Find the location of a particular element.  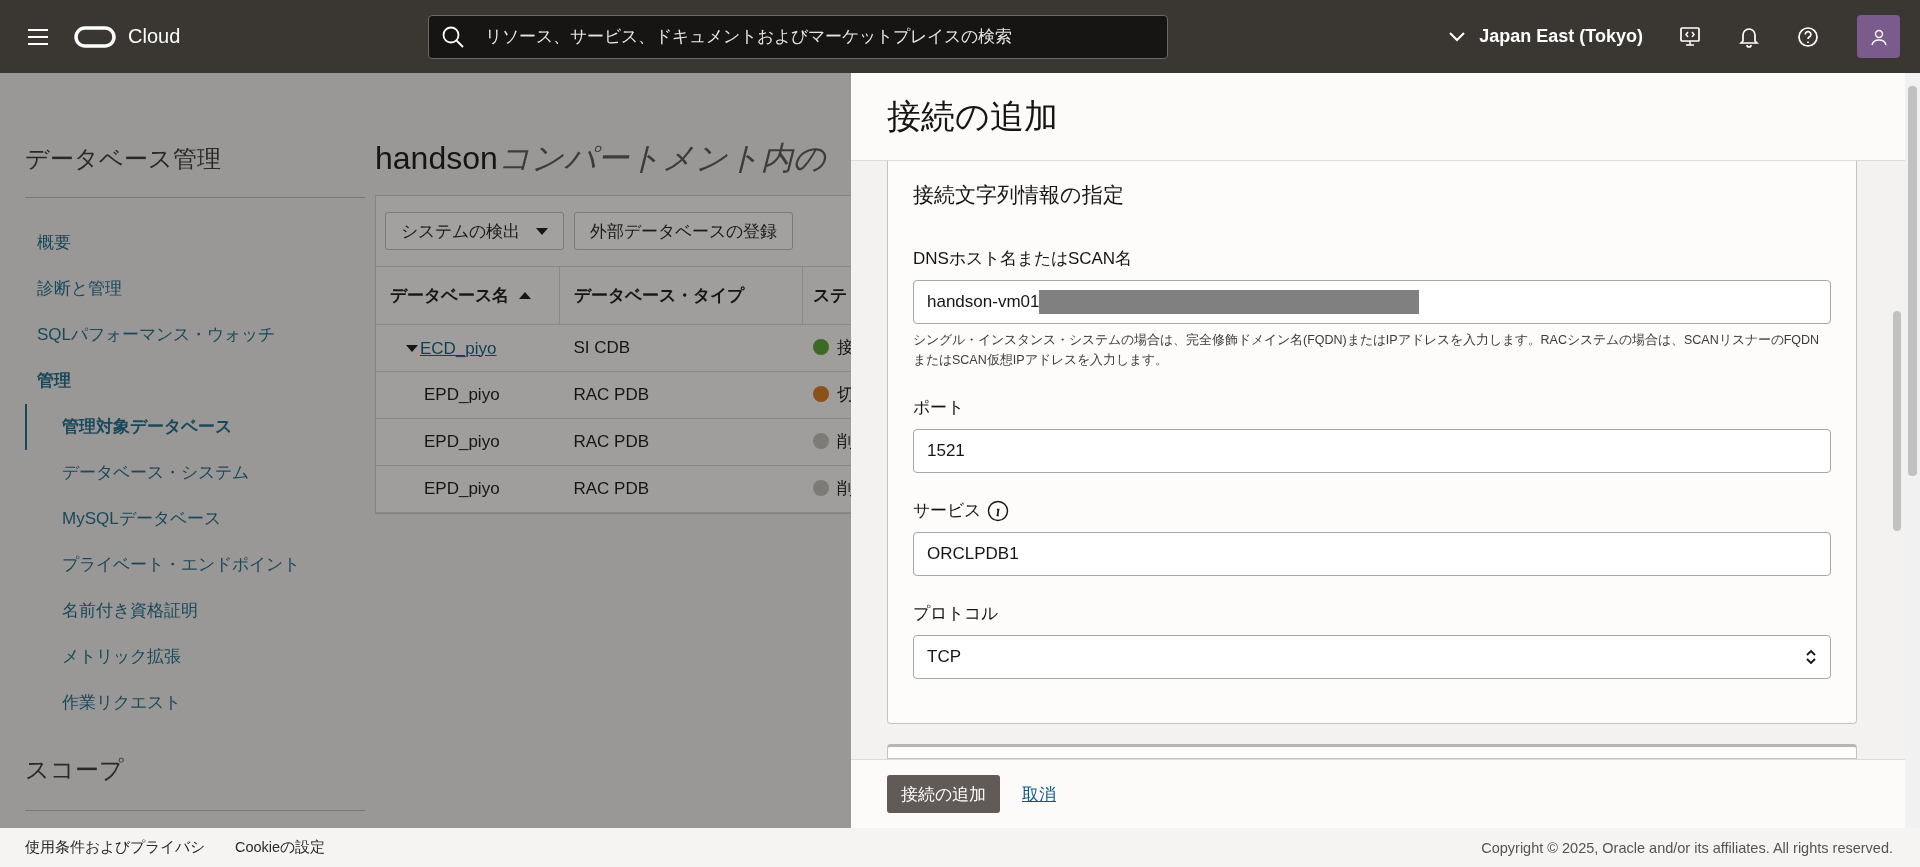

sidebar-item: 概要 is located at coordinates (195, 243).